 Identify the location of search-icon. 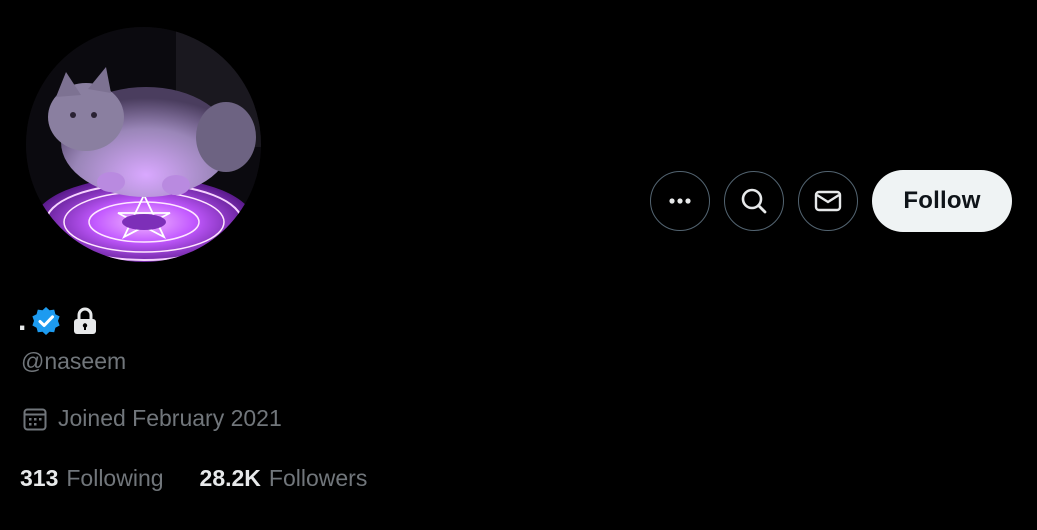
(754, 201).